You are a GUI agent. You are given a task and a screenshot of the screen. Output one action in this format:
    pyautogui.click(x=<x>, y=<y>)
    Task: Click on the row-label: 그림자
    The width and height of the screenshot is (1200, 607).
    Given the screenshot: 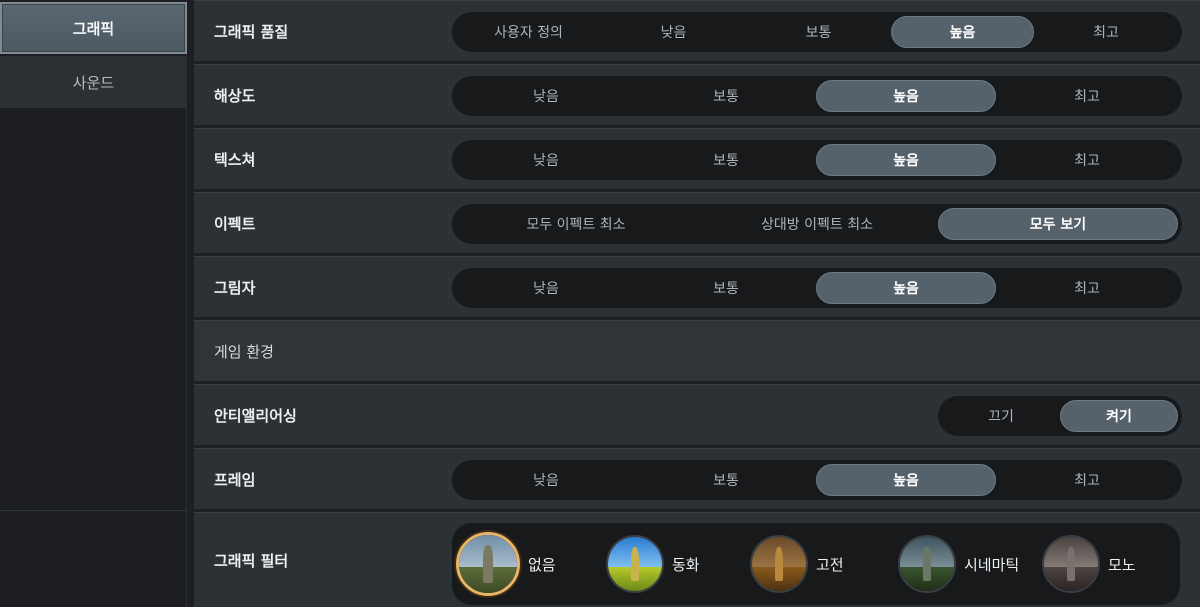 What is the action you would take?
    pyautogui.click(x=235, y=287)
    